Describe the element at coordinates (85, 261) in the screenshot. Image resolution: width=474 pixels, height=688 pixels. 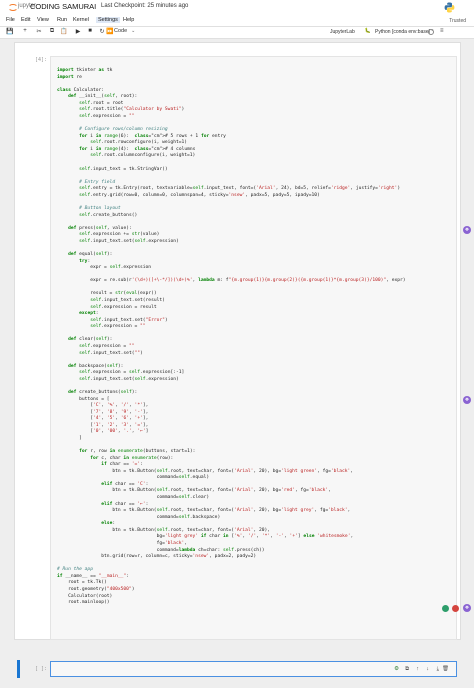
I see `code-line: try:` at that location.